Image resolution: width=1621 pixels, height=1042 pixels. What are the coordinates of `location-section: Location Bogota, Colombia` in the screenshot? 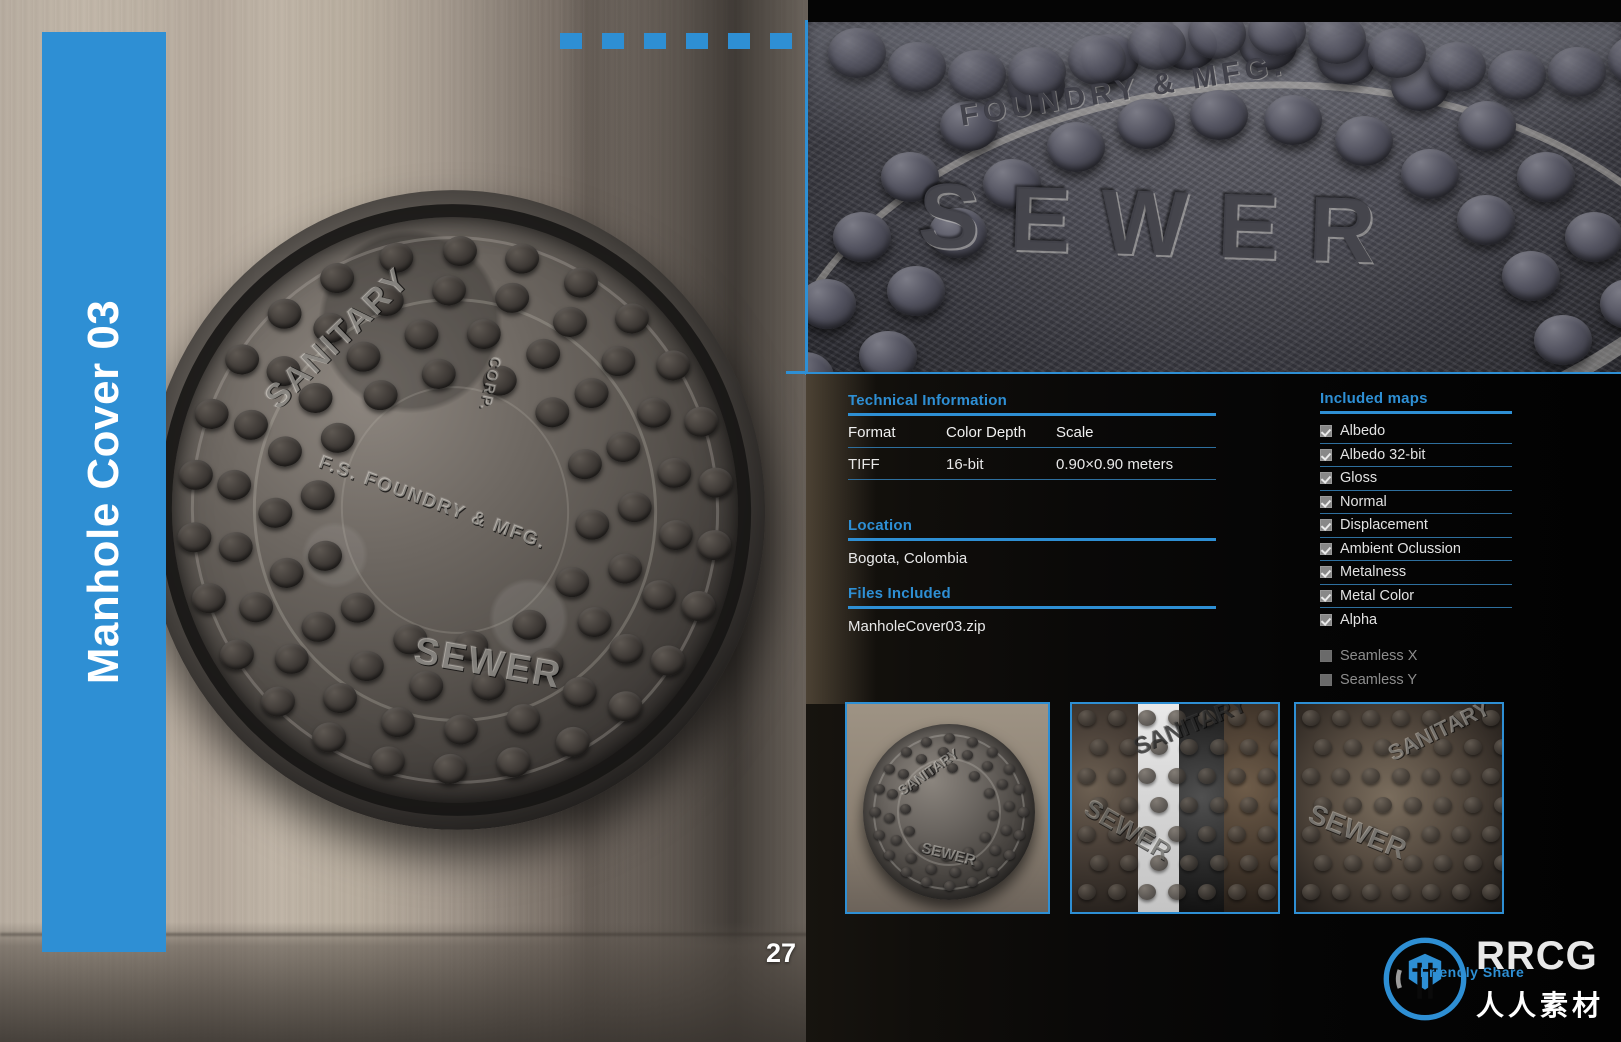 It's located at (1032, 542).